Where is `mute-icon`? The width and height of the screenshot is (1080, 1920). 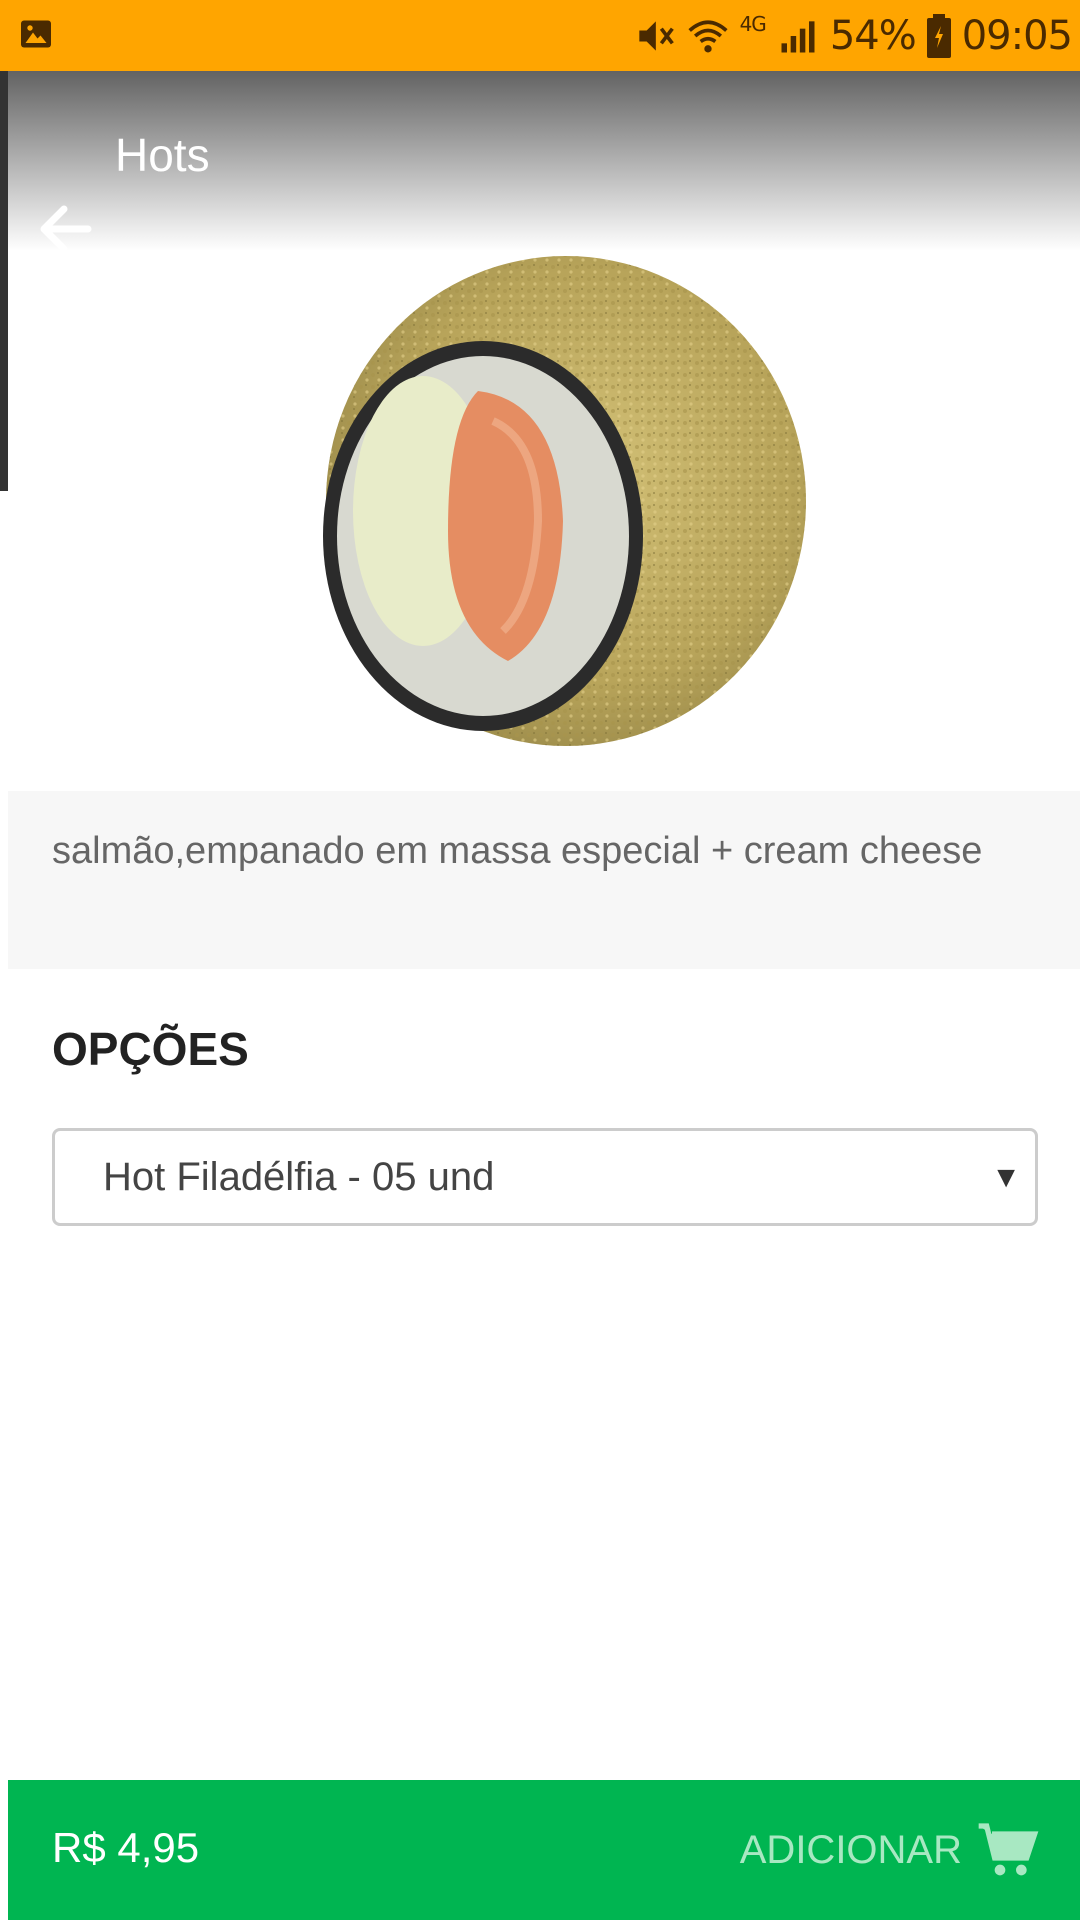 mute-icon is located at coordinates (656, 35).